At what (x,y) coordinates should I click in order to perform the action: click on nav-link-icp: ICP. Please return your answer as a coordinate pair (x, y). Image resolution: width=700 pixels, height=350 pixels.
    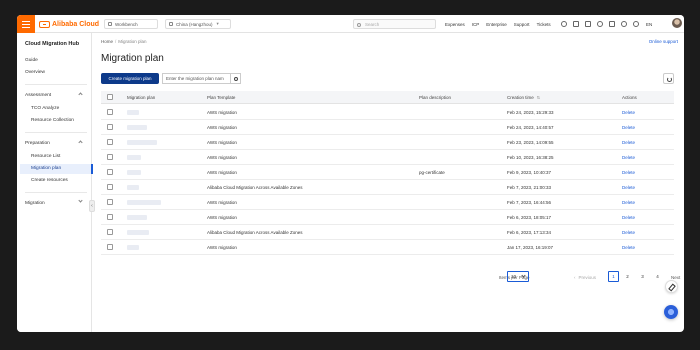
    Looking at the image, I should click on (476, 24).